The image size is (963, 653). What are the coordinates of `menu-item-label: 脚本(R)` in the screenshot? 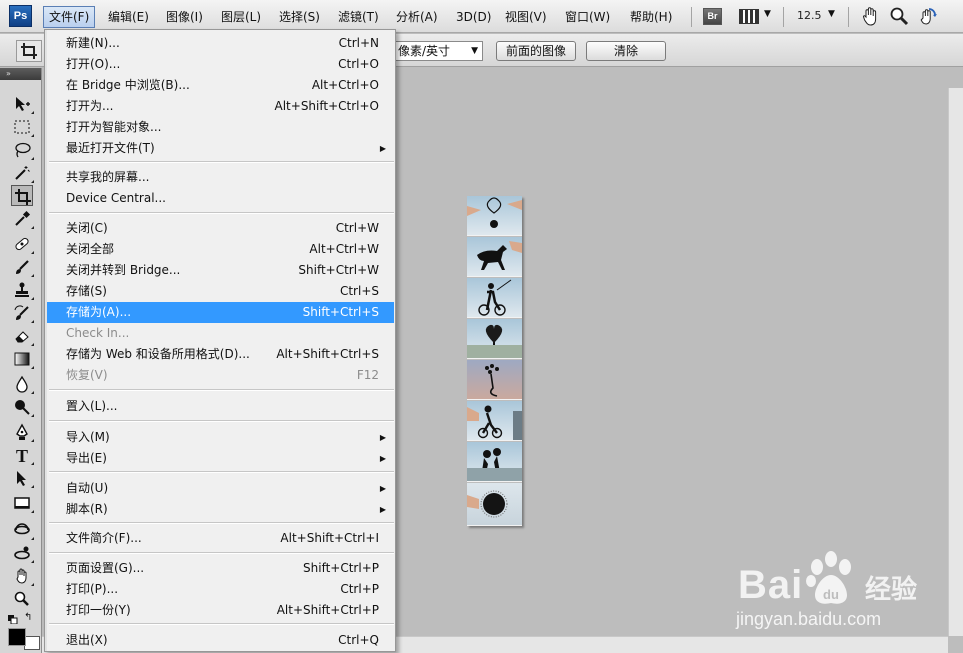 It's located at (87, 509).